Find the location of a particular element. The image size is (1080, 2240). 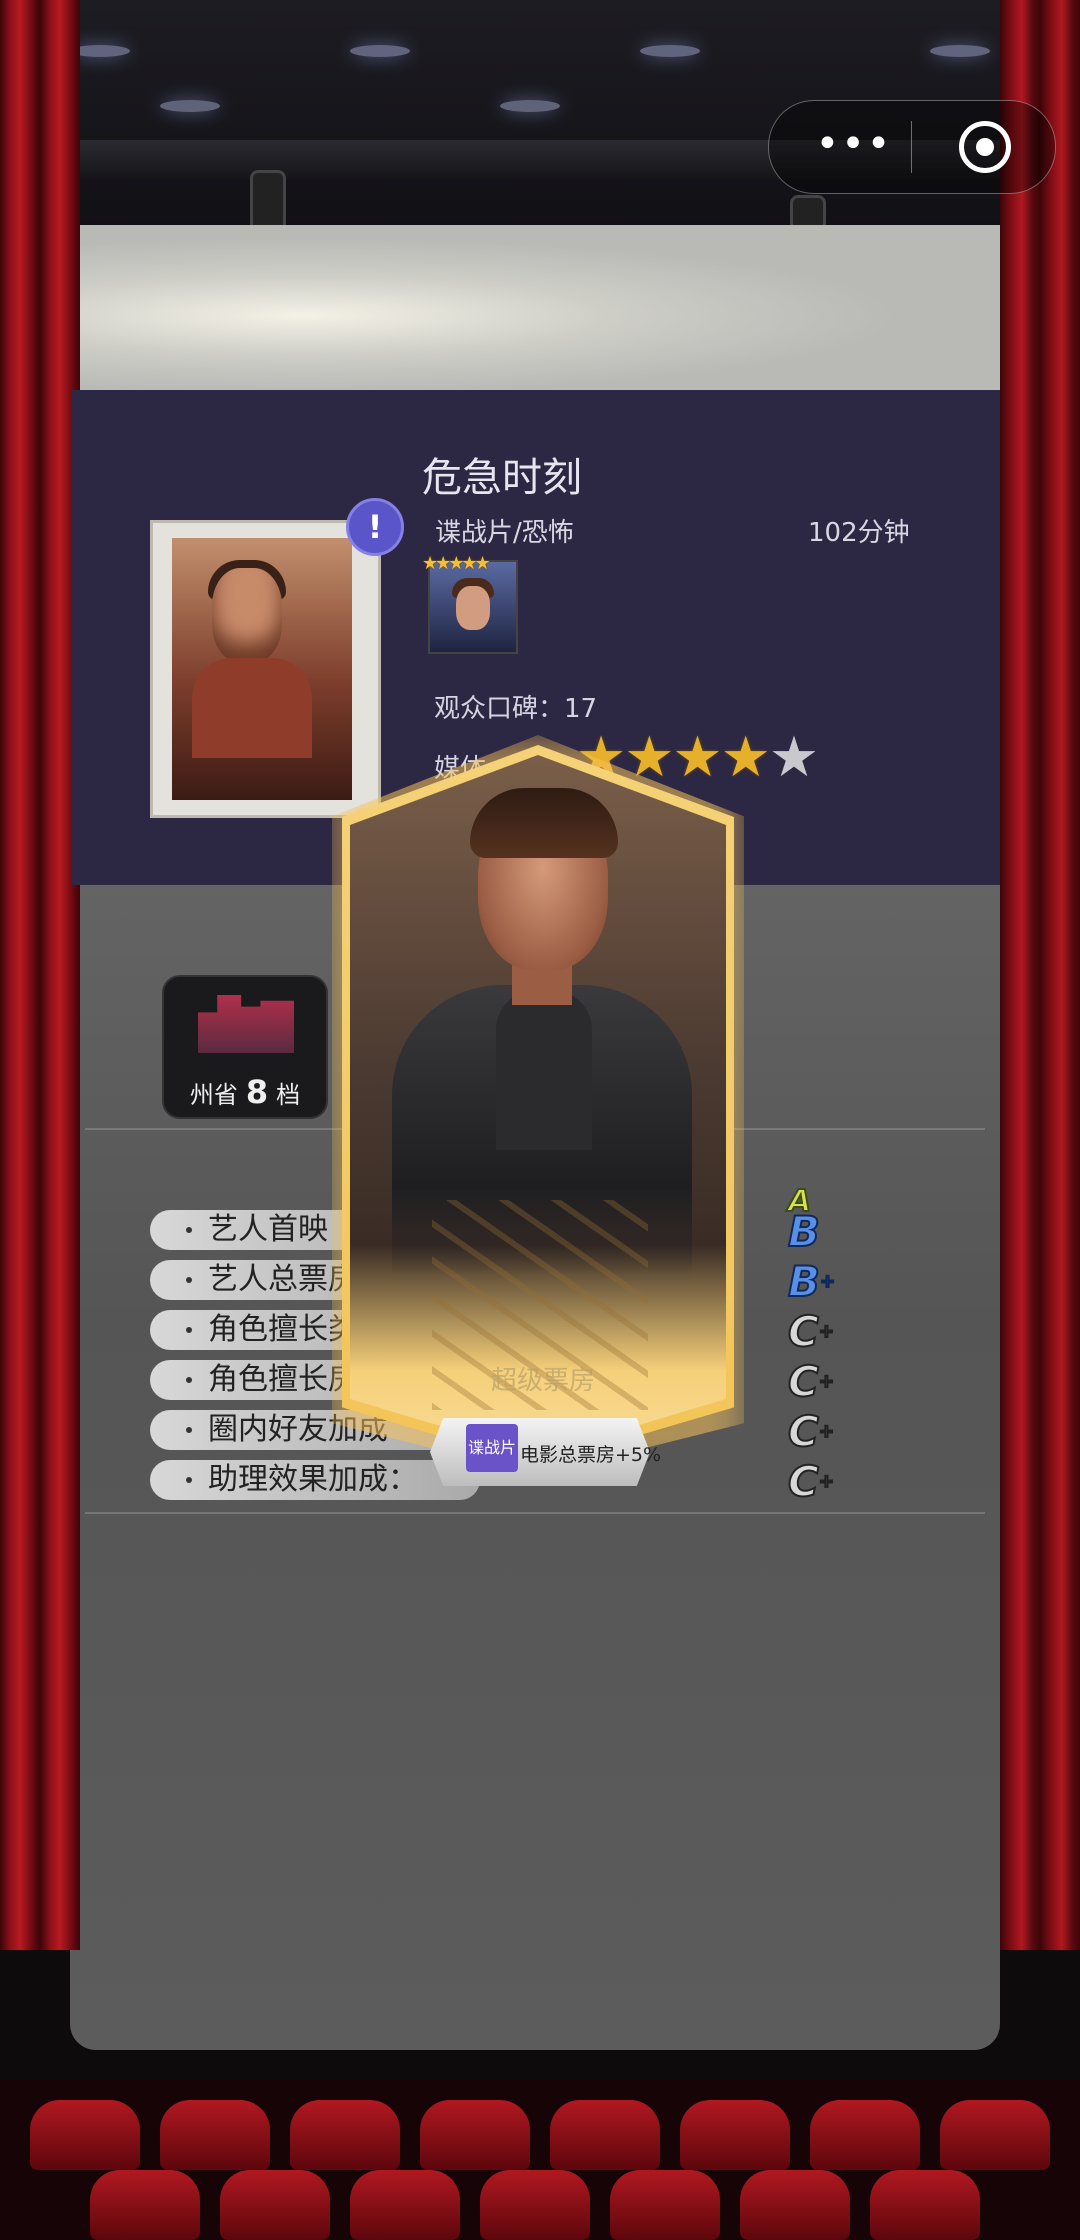

bonus-row: 助理效果加成： is located at coordinates (315, 1480).